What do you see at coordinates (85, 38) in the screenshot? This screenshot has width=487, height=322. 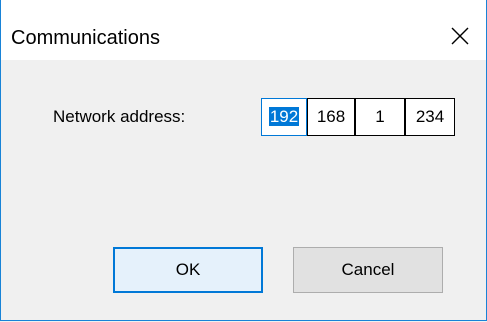 I see `window-title: Communications` at bounding box center [85, 38].